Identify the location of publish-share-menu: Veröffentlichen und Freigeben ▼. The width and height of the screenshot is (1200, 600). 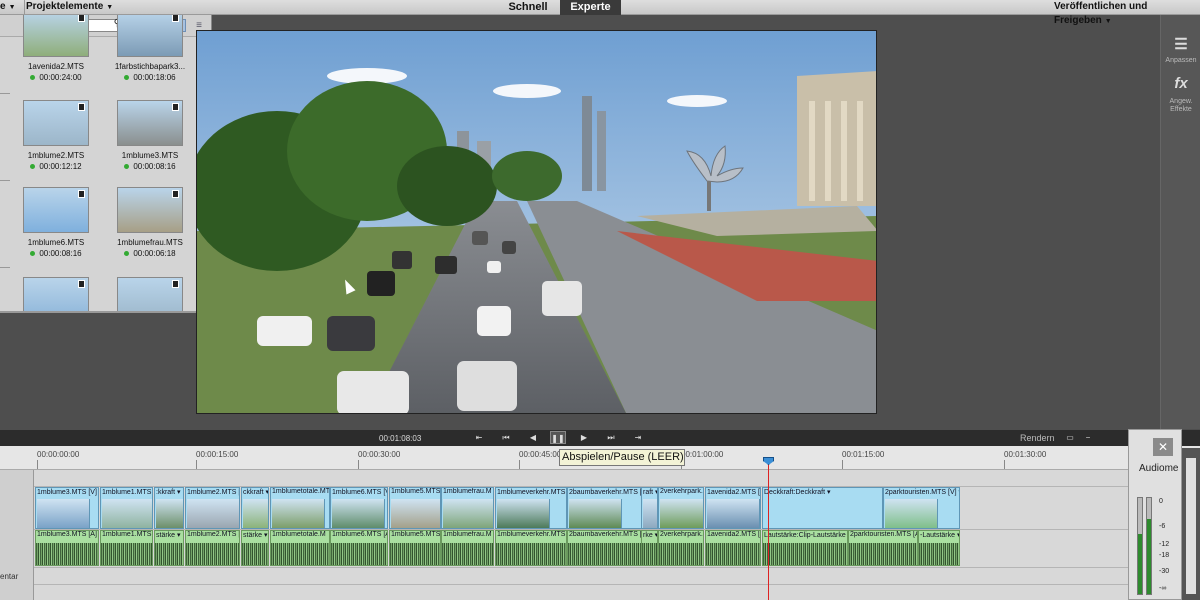
(1127, 13).